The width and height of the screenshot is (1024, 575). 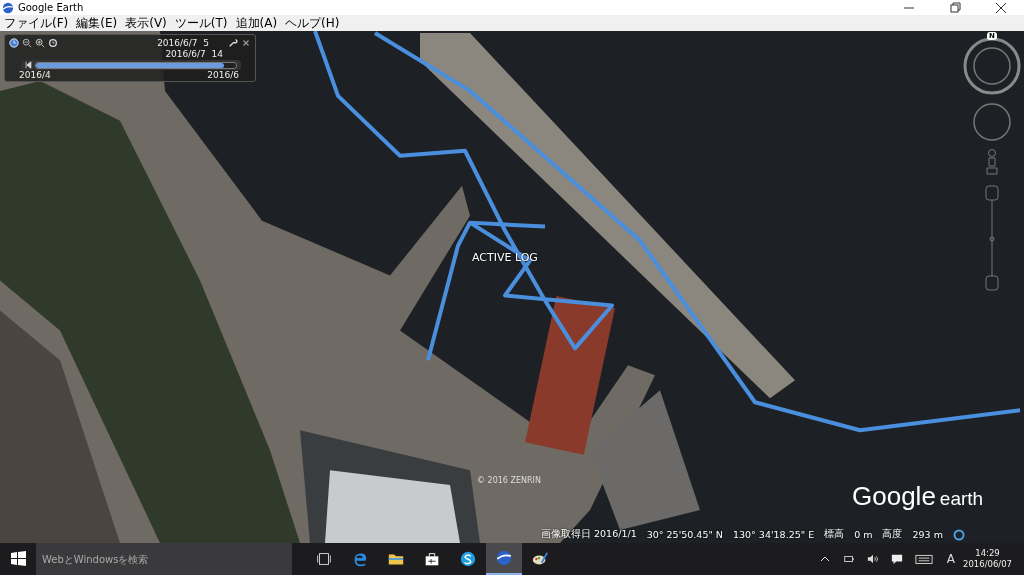 What do you see at coordinates (589, 534) in the screenshot?
I see `imagery-date-text: 画像取得日 2016/1/1` at bounding box center [589, 534].